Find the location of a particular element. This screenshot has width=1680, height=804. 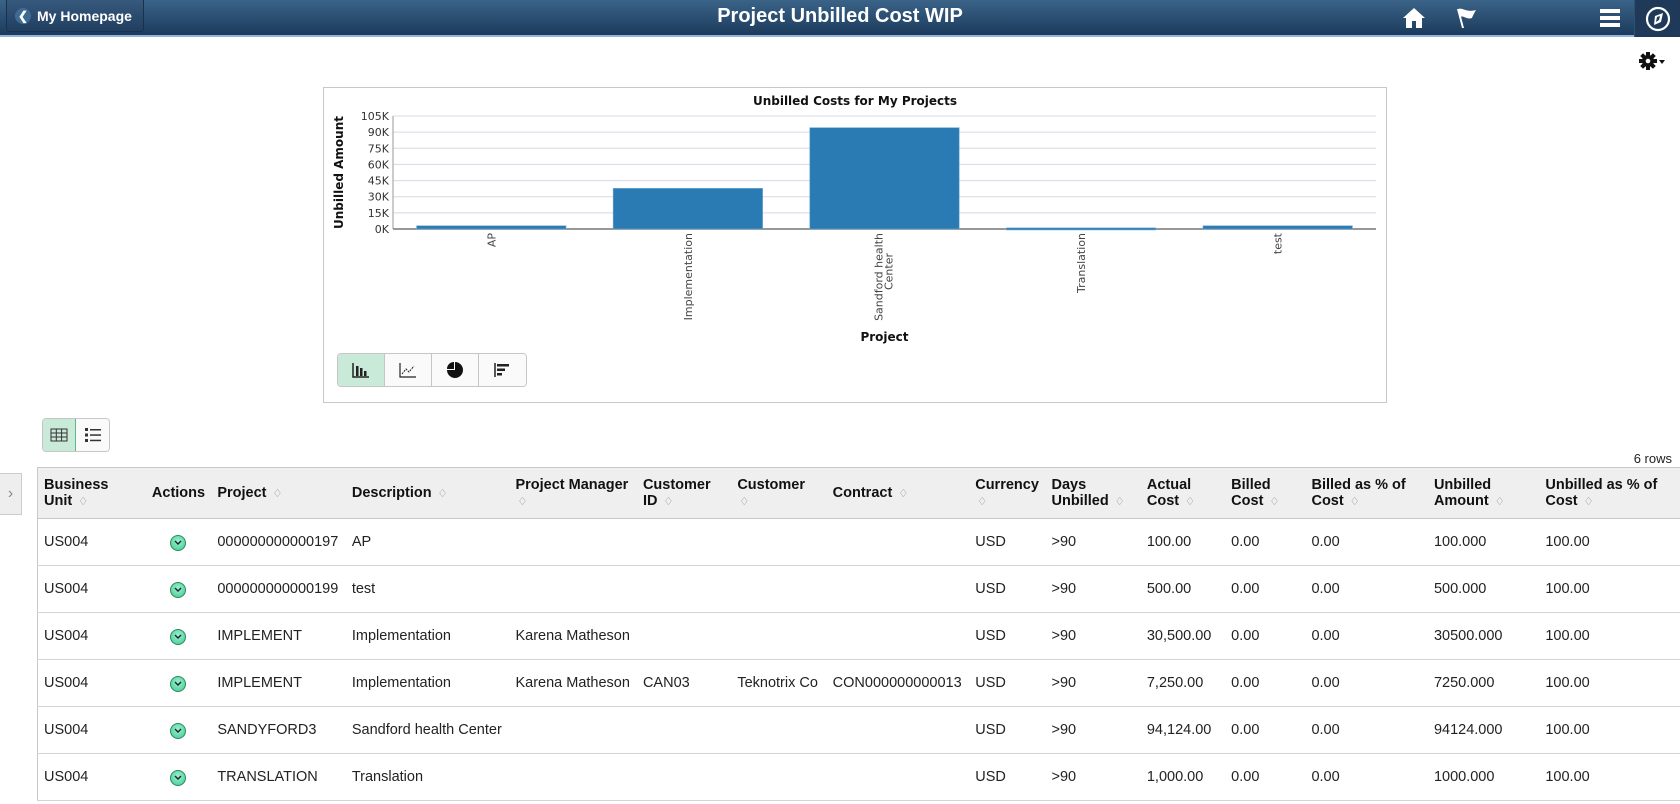

list-view-button is located at coordinates (92, 435).